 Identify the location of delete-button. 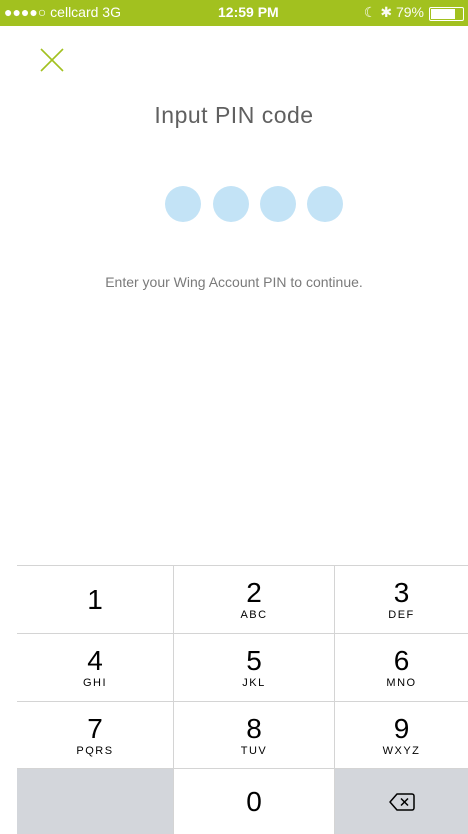
(401, 801).